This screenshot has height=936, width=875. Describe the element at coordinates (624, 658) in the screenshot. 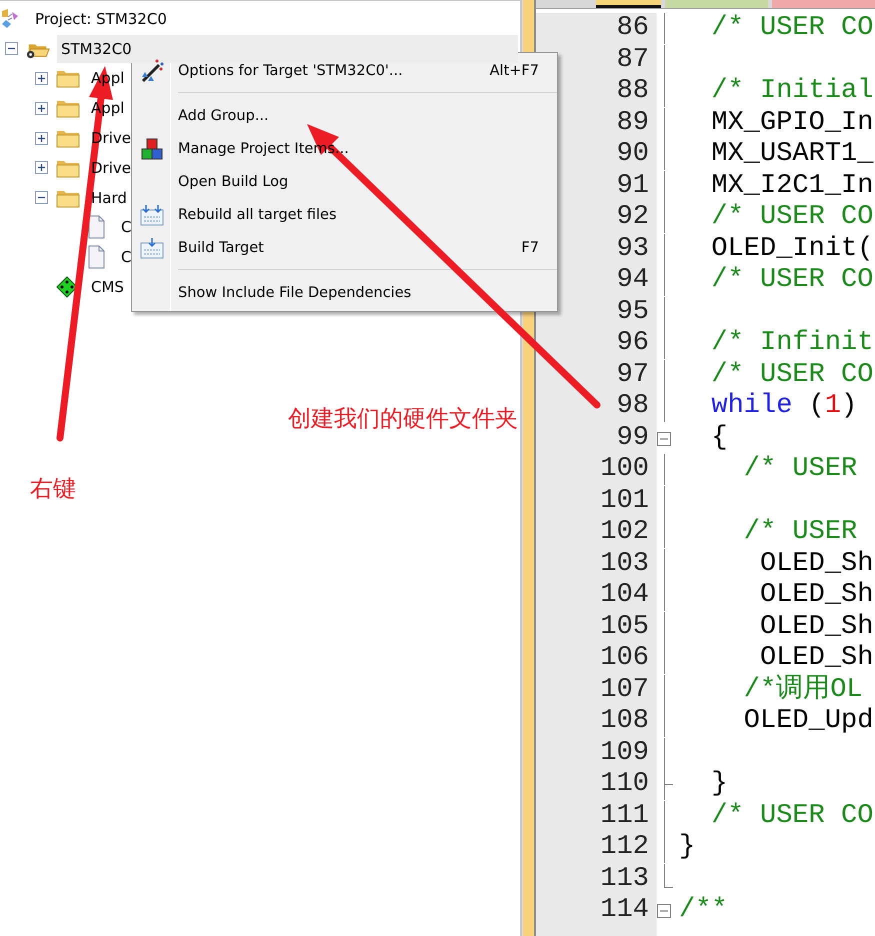

I see `line-number: 106` at that location.